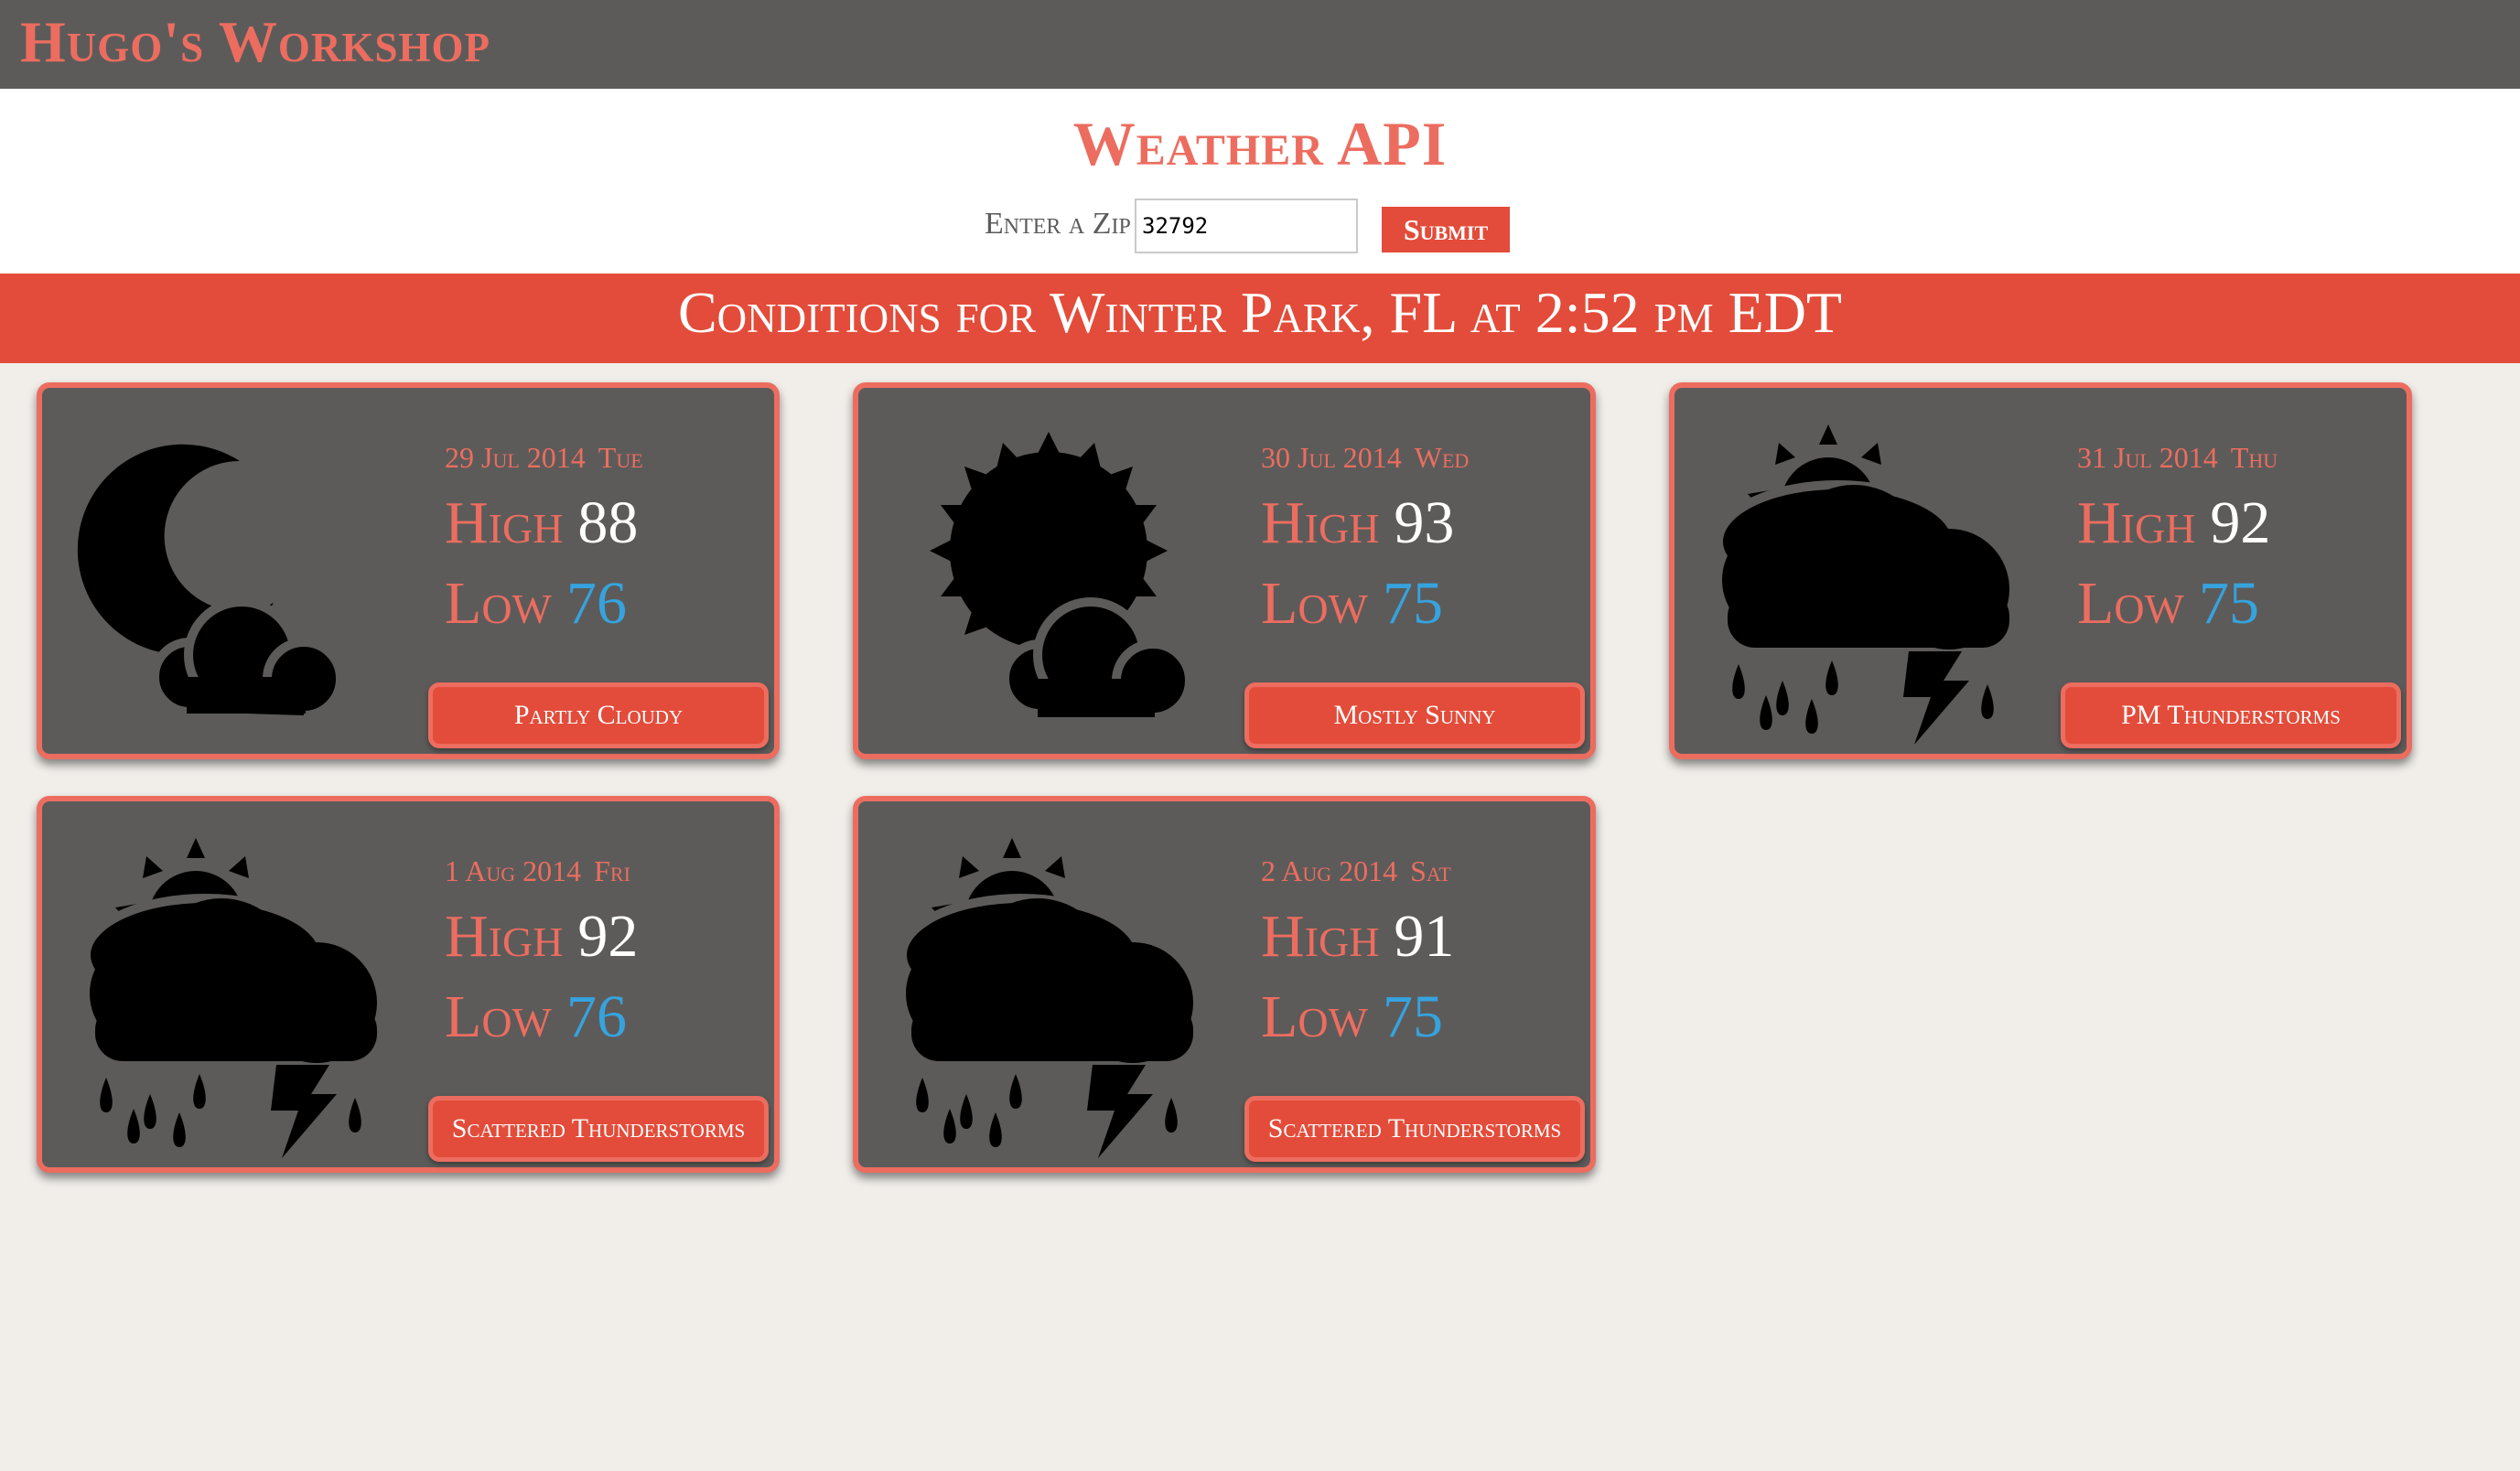 This screenshot has height=1471, width=2520. What do you see at coordinates (537, 871) in the screenshot?
I see `forecast-date: 1 Aug 2014 Fri` at bounding box center [537, 871].